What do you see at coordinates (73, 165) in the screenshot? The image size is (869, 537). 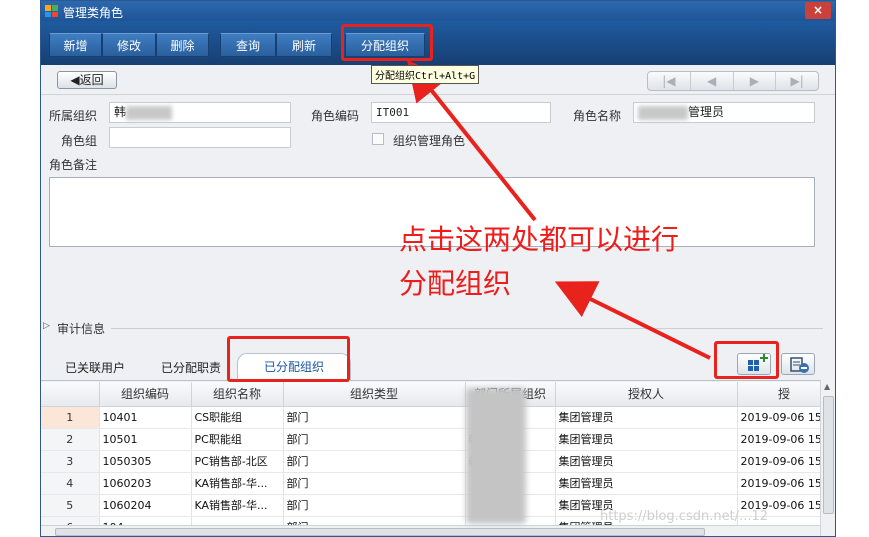 I see `remark-label: 角色备注` at bounding box center [73, 165].